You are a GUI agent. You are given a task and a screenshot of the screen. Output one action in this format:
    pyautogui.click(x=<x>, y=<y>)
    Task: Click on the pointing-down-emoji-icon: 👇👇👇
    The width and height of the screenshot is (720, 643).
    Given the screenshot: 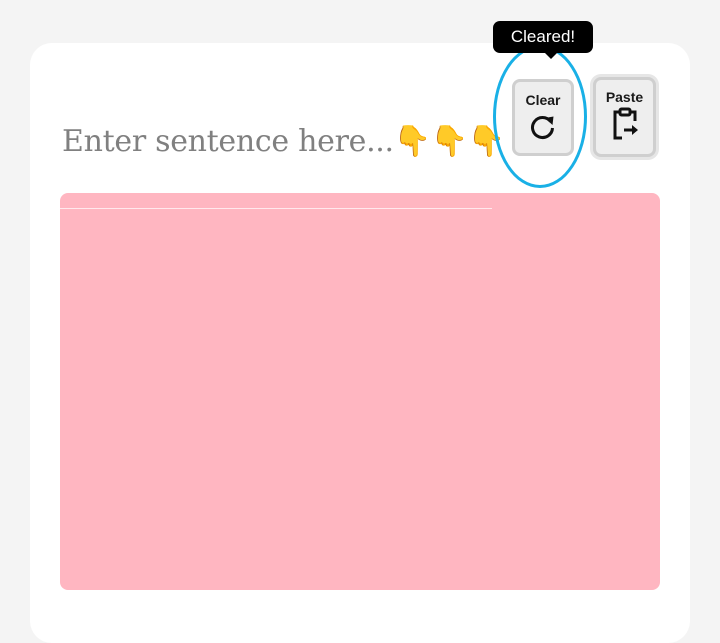 What is the action you would take?
    pyautogui.click(x=449, y=141)
    